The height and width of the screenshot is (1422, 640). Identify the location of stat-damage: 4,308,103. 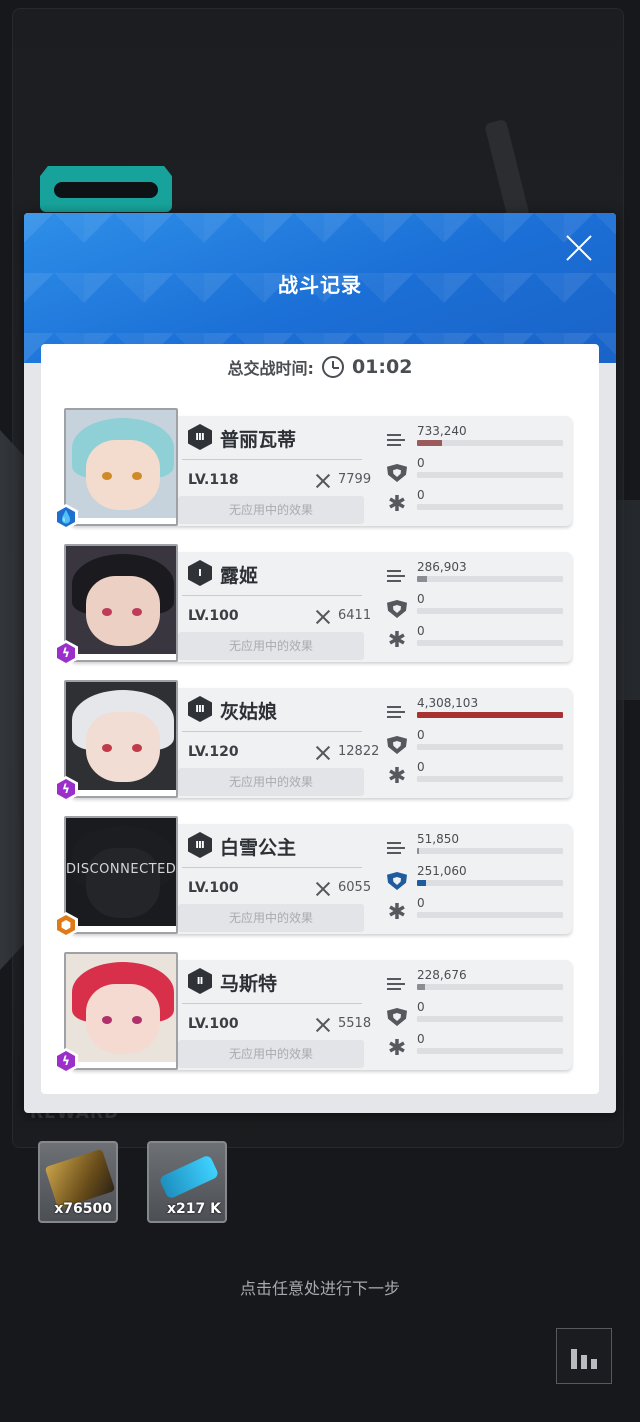
(475, 711).